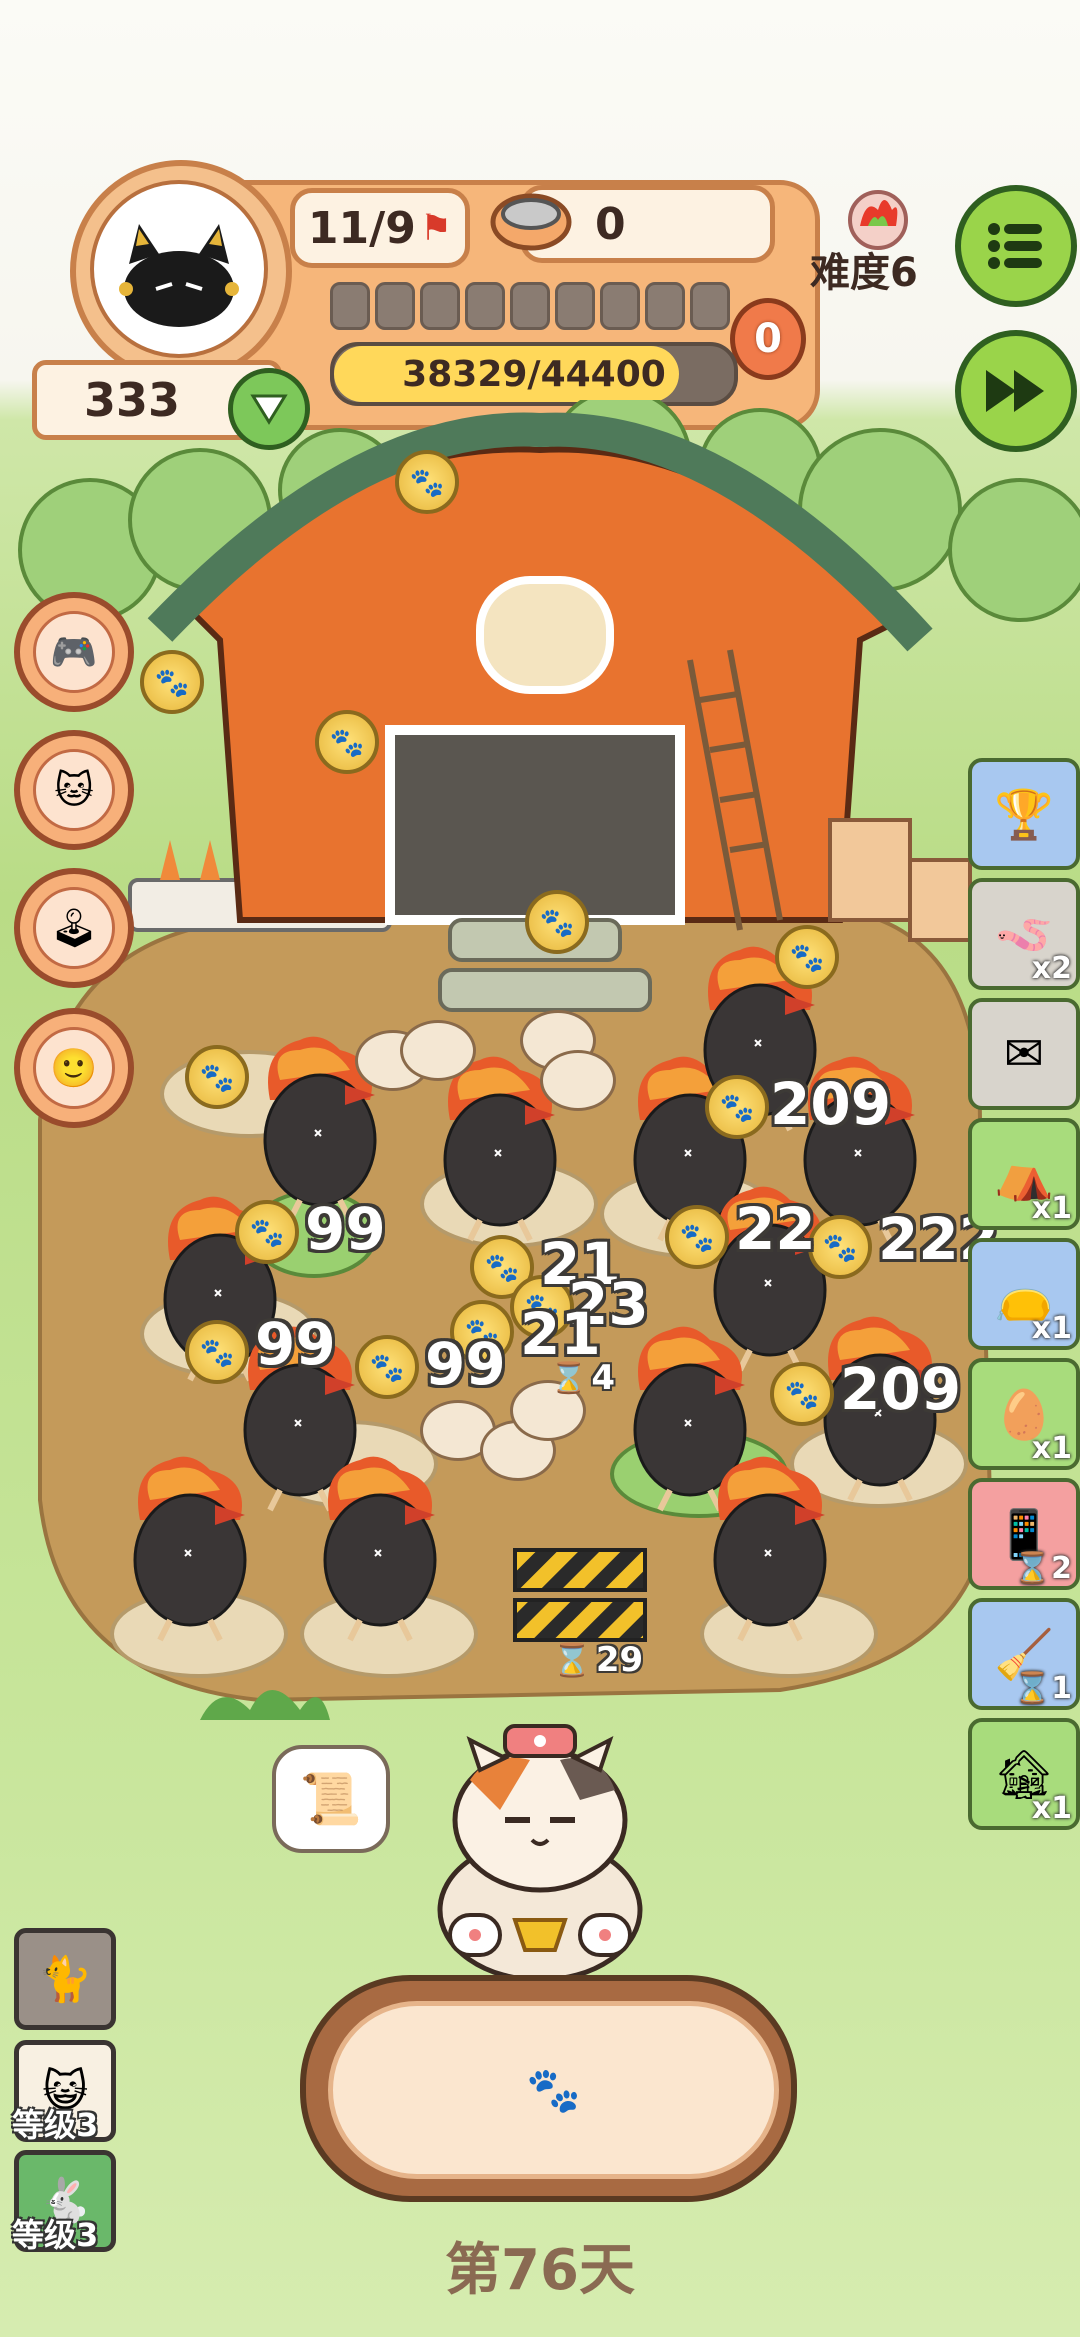 This screenshot has height=2337, width=1080. I want to click on game-console-button: 🎮, so click(74, 652).